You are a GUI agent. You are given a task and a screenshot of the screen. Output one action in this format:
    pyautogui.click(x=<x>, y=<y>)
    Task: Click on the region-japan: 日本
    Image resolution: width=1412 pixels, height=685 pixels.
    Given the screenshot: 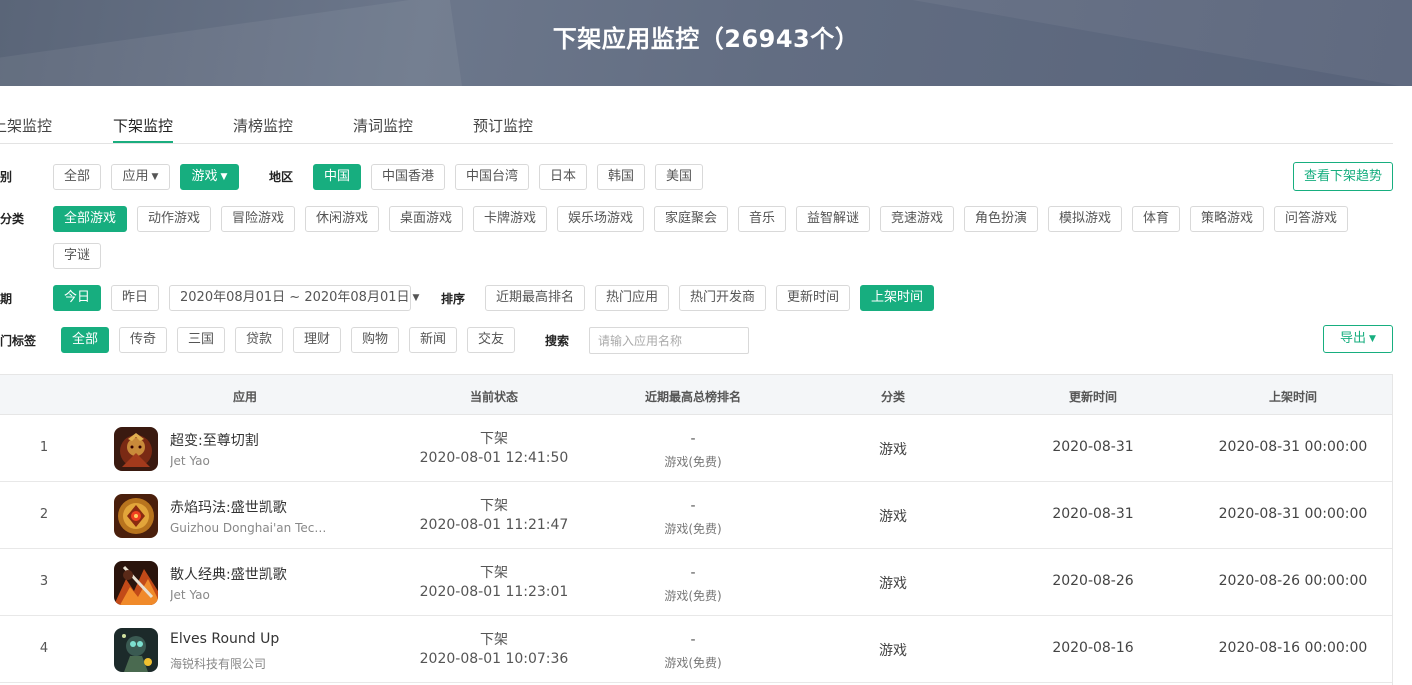 What is the action you would take?
    pyautogui.click(x=563, y=177)
    